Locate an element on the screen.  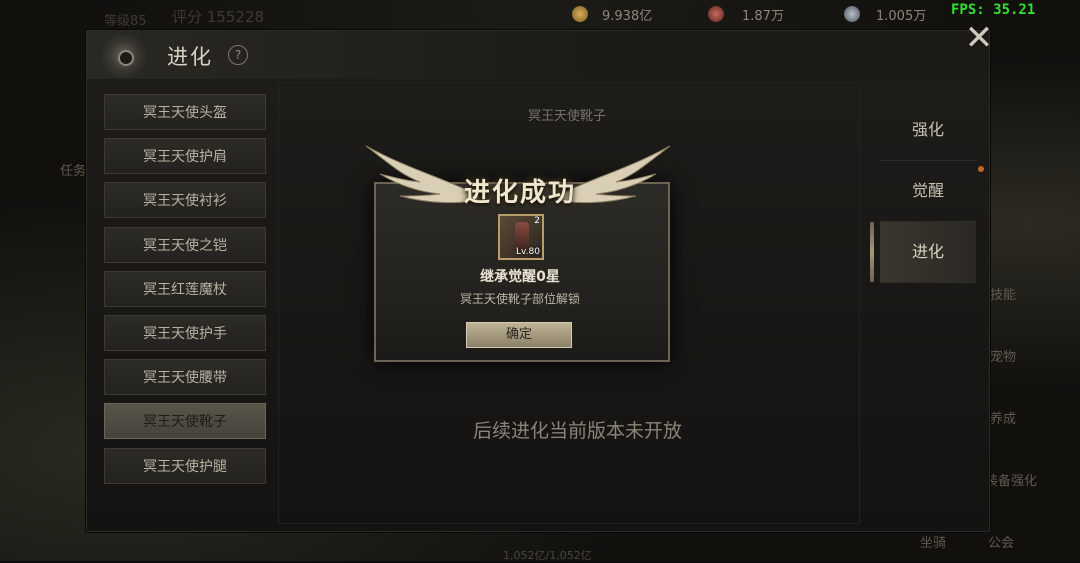
tab-awaken: 觉醒 is located at coordinates (928, 191).